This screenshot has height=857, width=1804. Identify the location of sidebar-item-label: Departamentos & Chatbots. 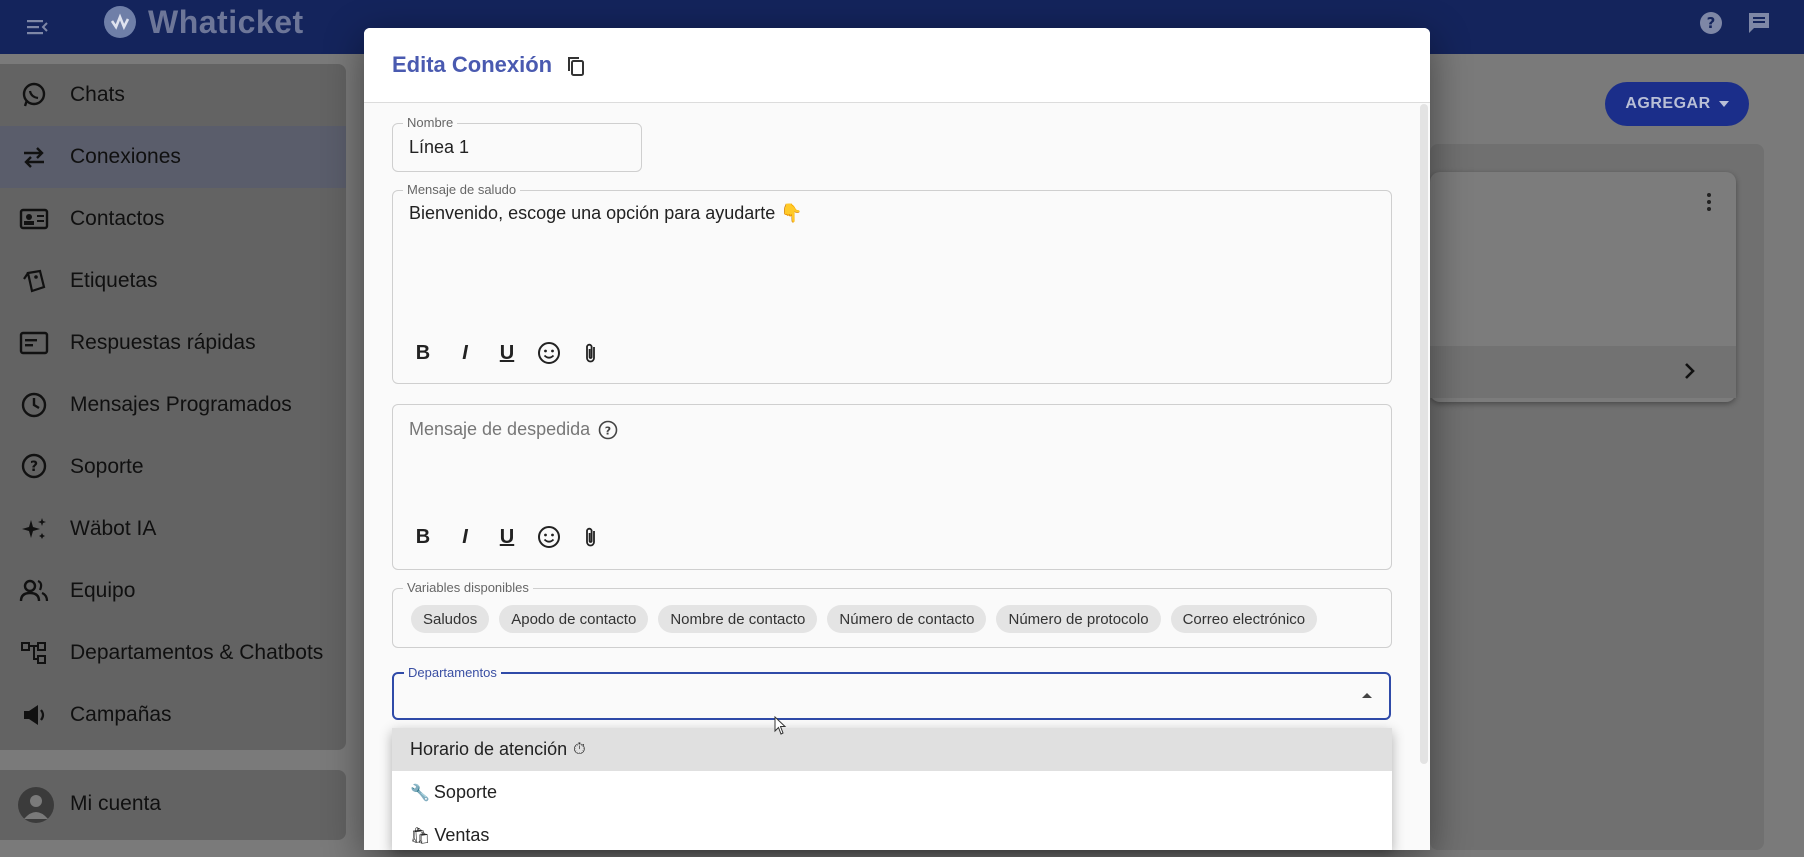
(197, 652).